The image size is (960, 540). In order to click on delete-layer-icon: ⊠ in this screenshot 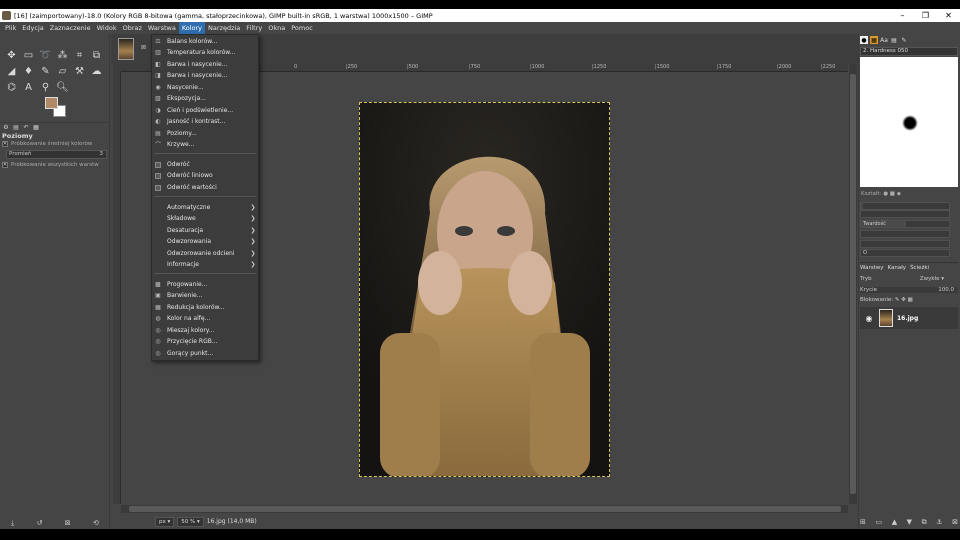, I will do `click(955, 523)`.